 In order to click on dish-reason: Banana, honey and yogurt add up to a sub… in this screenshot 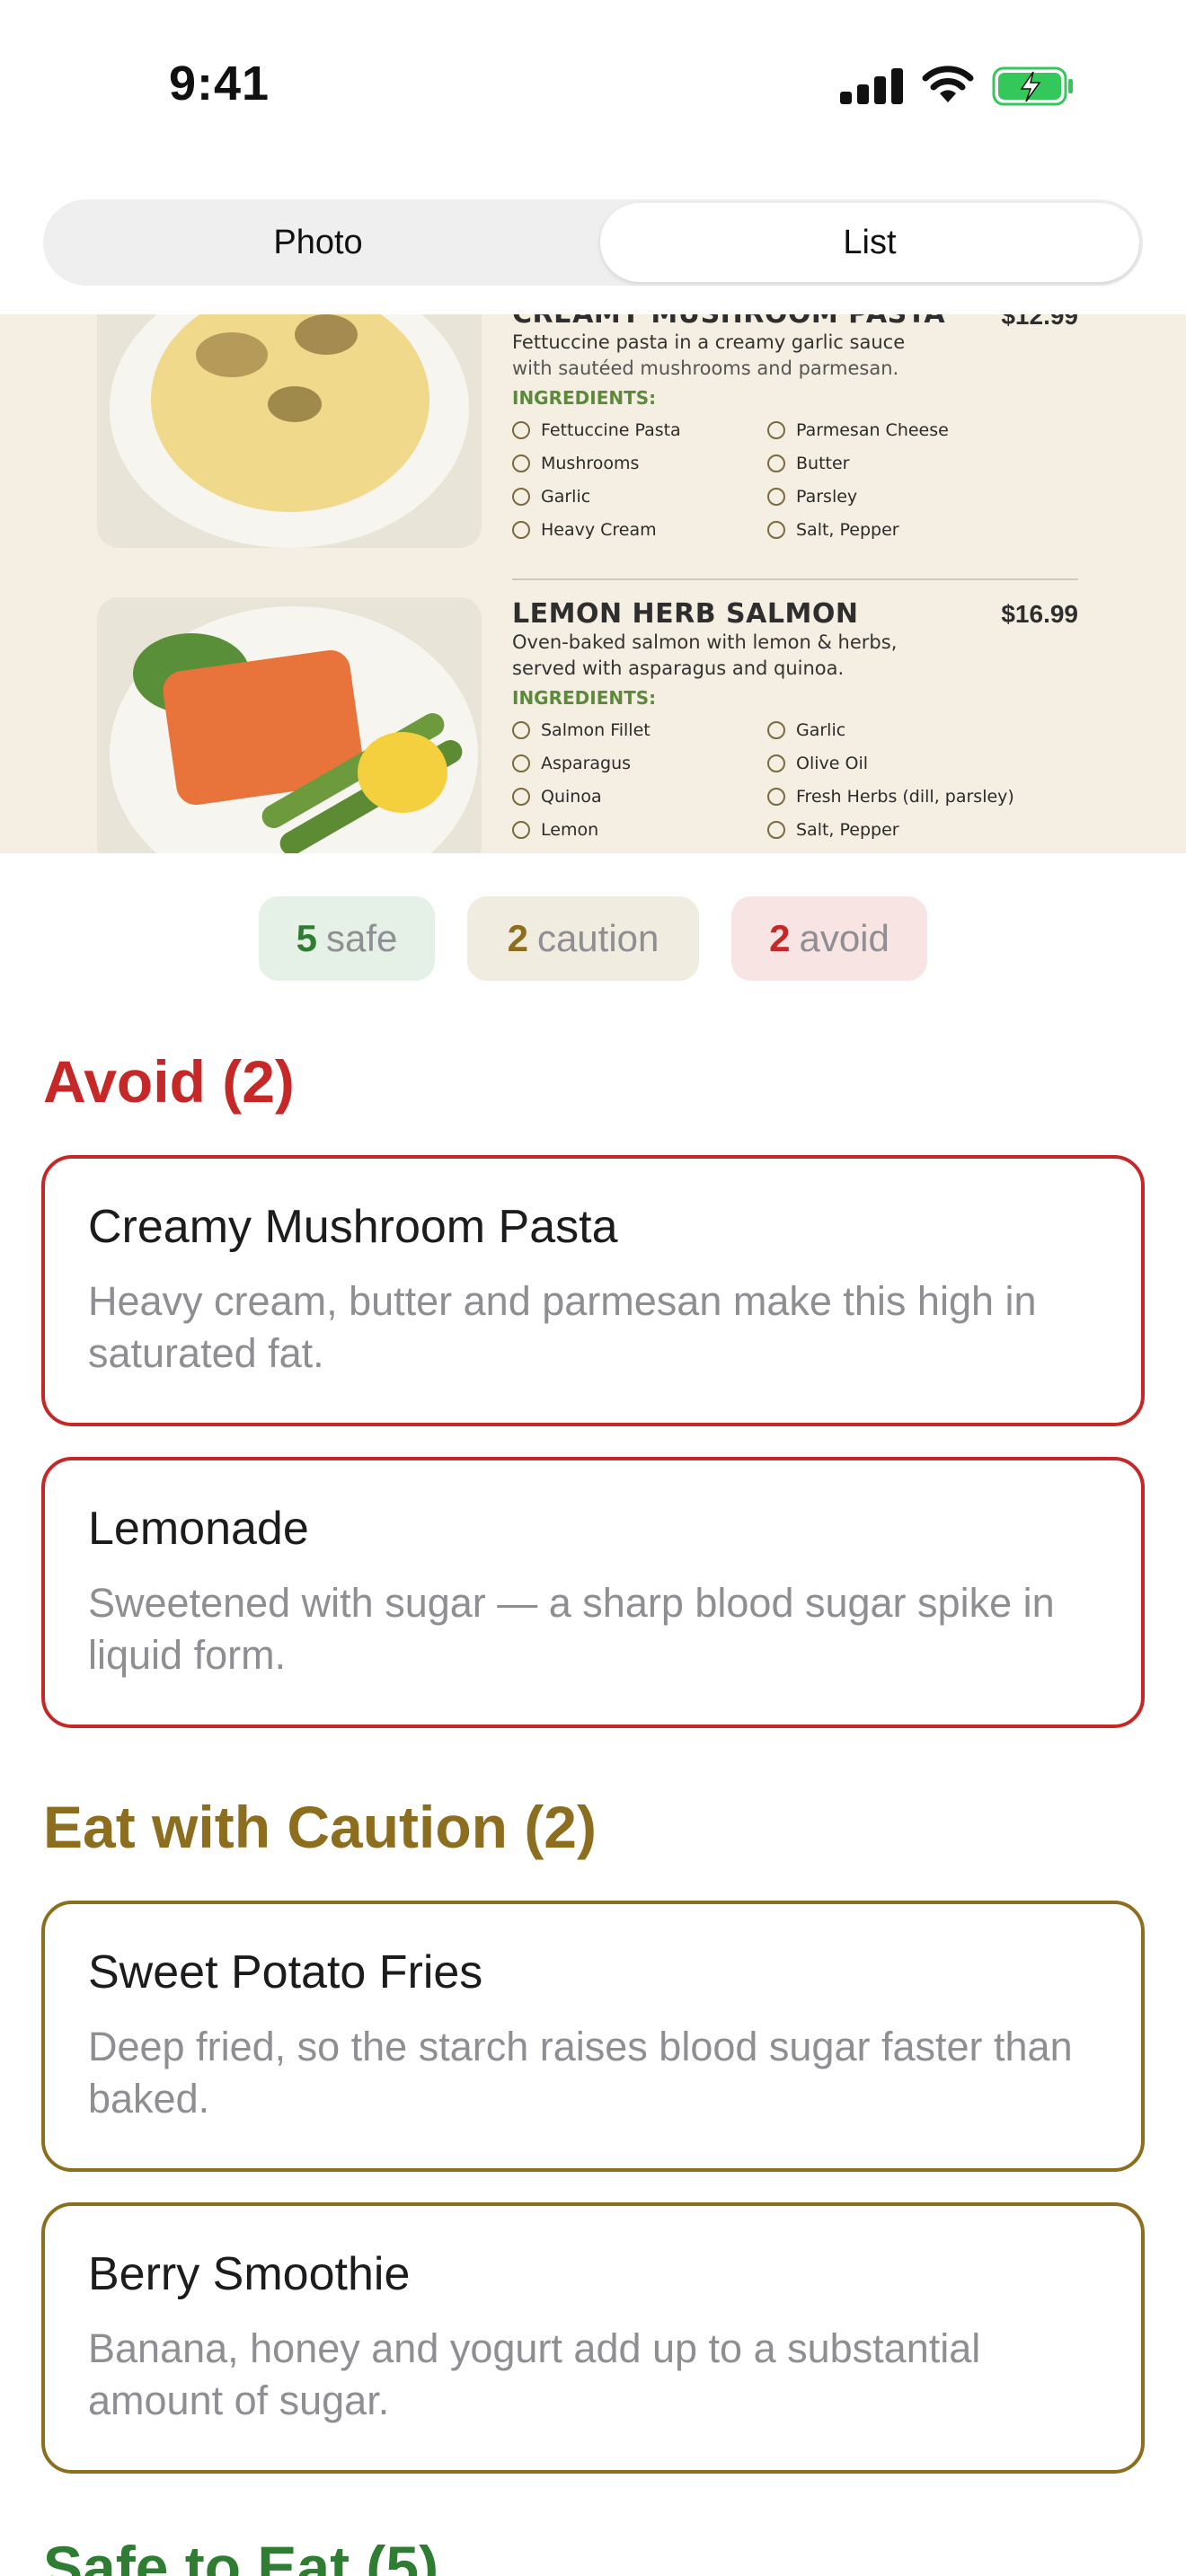, I will do `click(534, 2374)`.